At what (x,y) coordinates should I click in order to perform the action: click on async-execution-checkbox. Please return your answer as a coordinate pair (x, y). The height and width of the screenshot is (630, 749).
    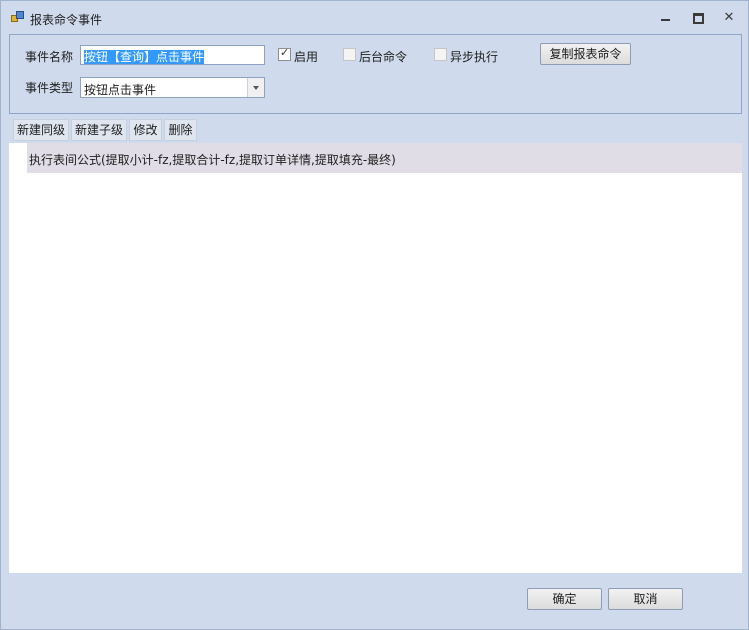
    Looking at the image, I should click on (440, 54).